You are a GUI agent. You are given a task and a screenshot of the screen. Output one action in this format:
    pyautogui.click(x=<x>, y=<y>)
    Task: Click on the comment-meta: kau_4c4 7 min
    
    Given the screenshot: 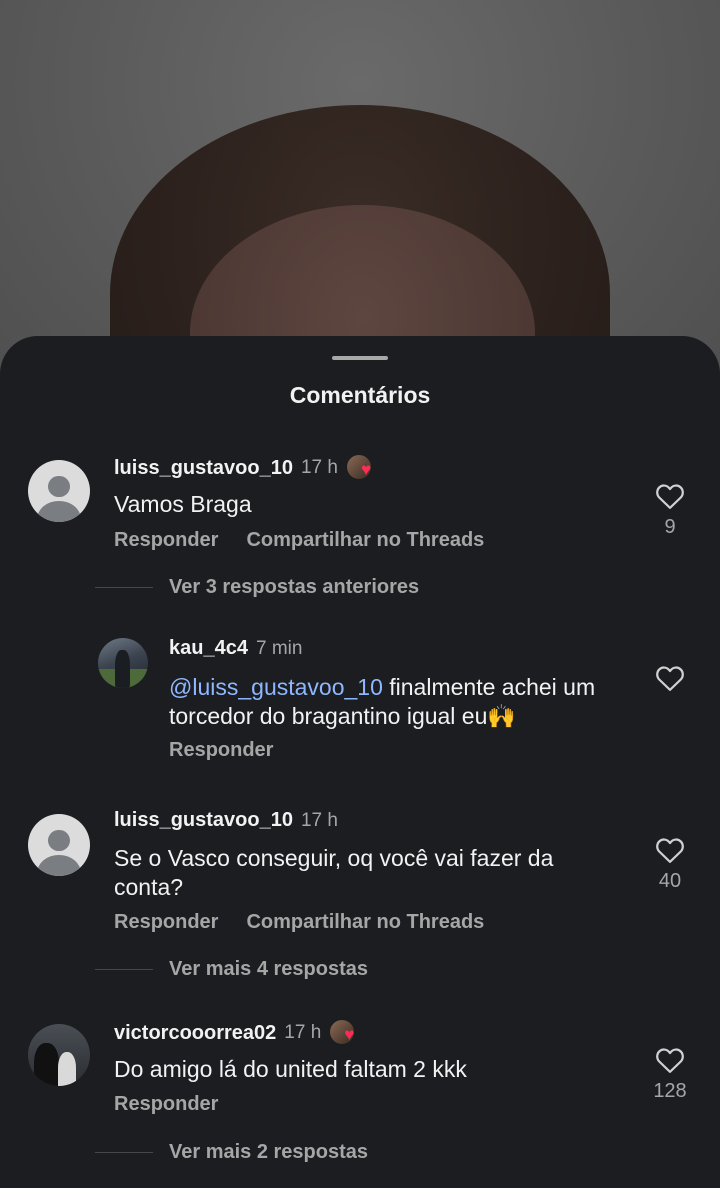 What is the action you would take?
    pyautogui.click(x=235, y=648)
    